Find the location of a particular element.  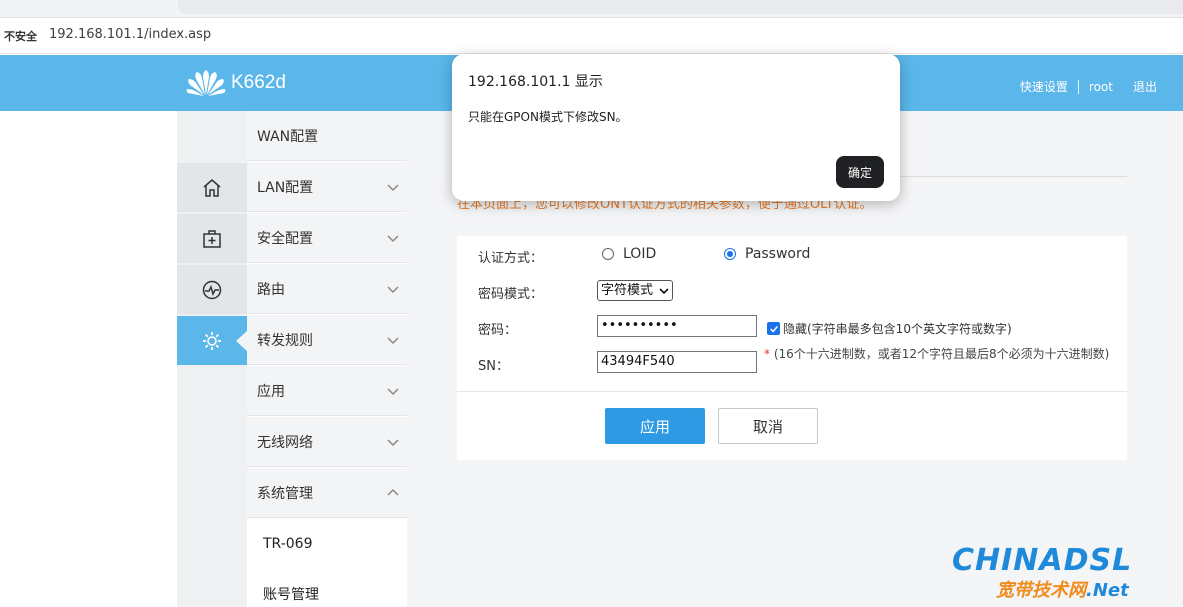

submenu-item-account: 账号管理 is located at coordinates (327, 588).